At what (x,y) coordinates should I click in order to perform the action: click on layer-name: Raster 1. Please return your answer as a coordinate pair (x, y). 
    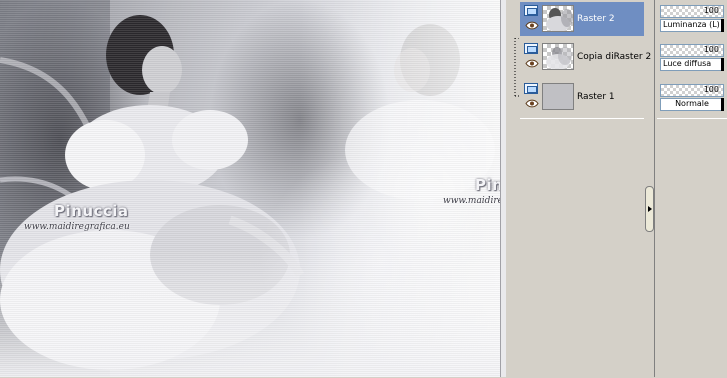
    Looking at the image, I should click on (596, 97).